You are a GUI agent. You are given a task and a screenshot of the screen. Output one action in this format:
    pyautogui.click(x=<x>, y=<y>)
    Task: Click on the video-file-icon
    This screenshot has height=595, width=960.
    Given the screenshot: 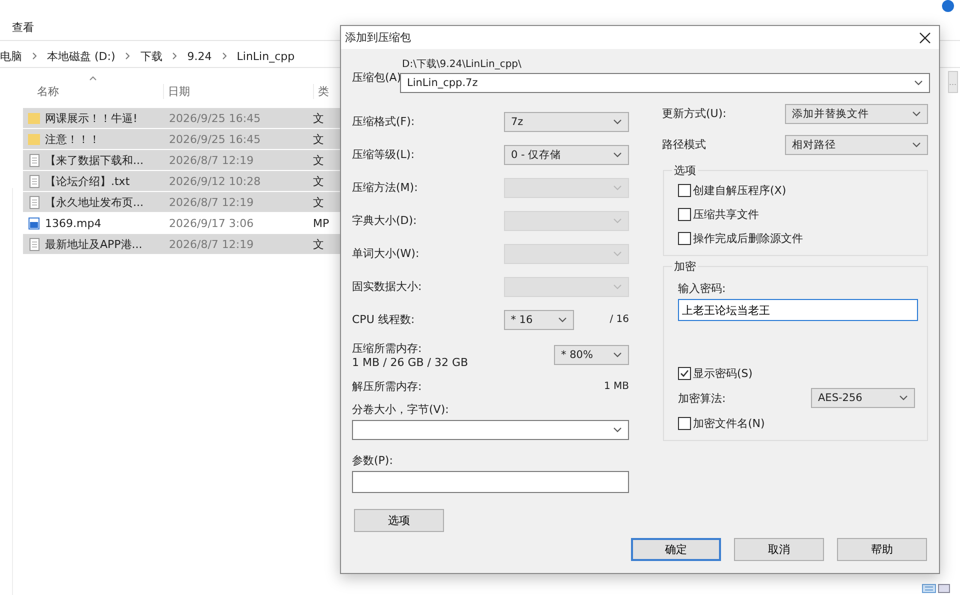 What is the action you would take?
    pyautogui.click(x=34, y=223)
    